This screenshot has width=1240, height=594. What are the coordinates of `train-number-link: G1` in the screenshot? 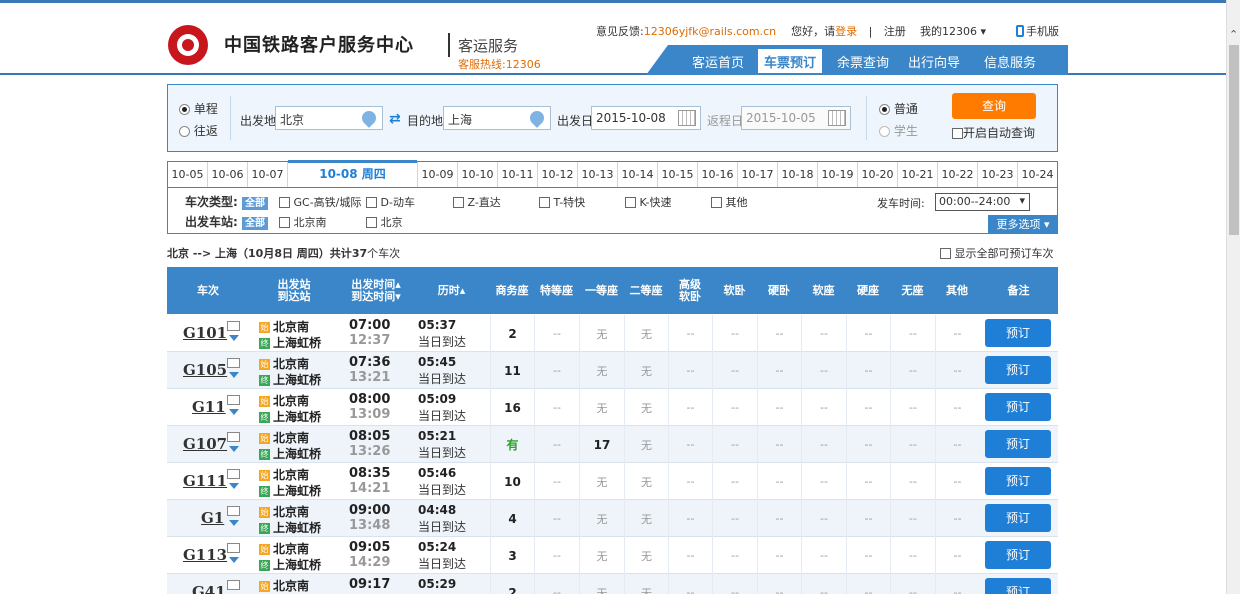 It's located at (212, 518).